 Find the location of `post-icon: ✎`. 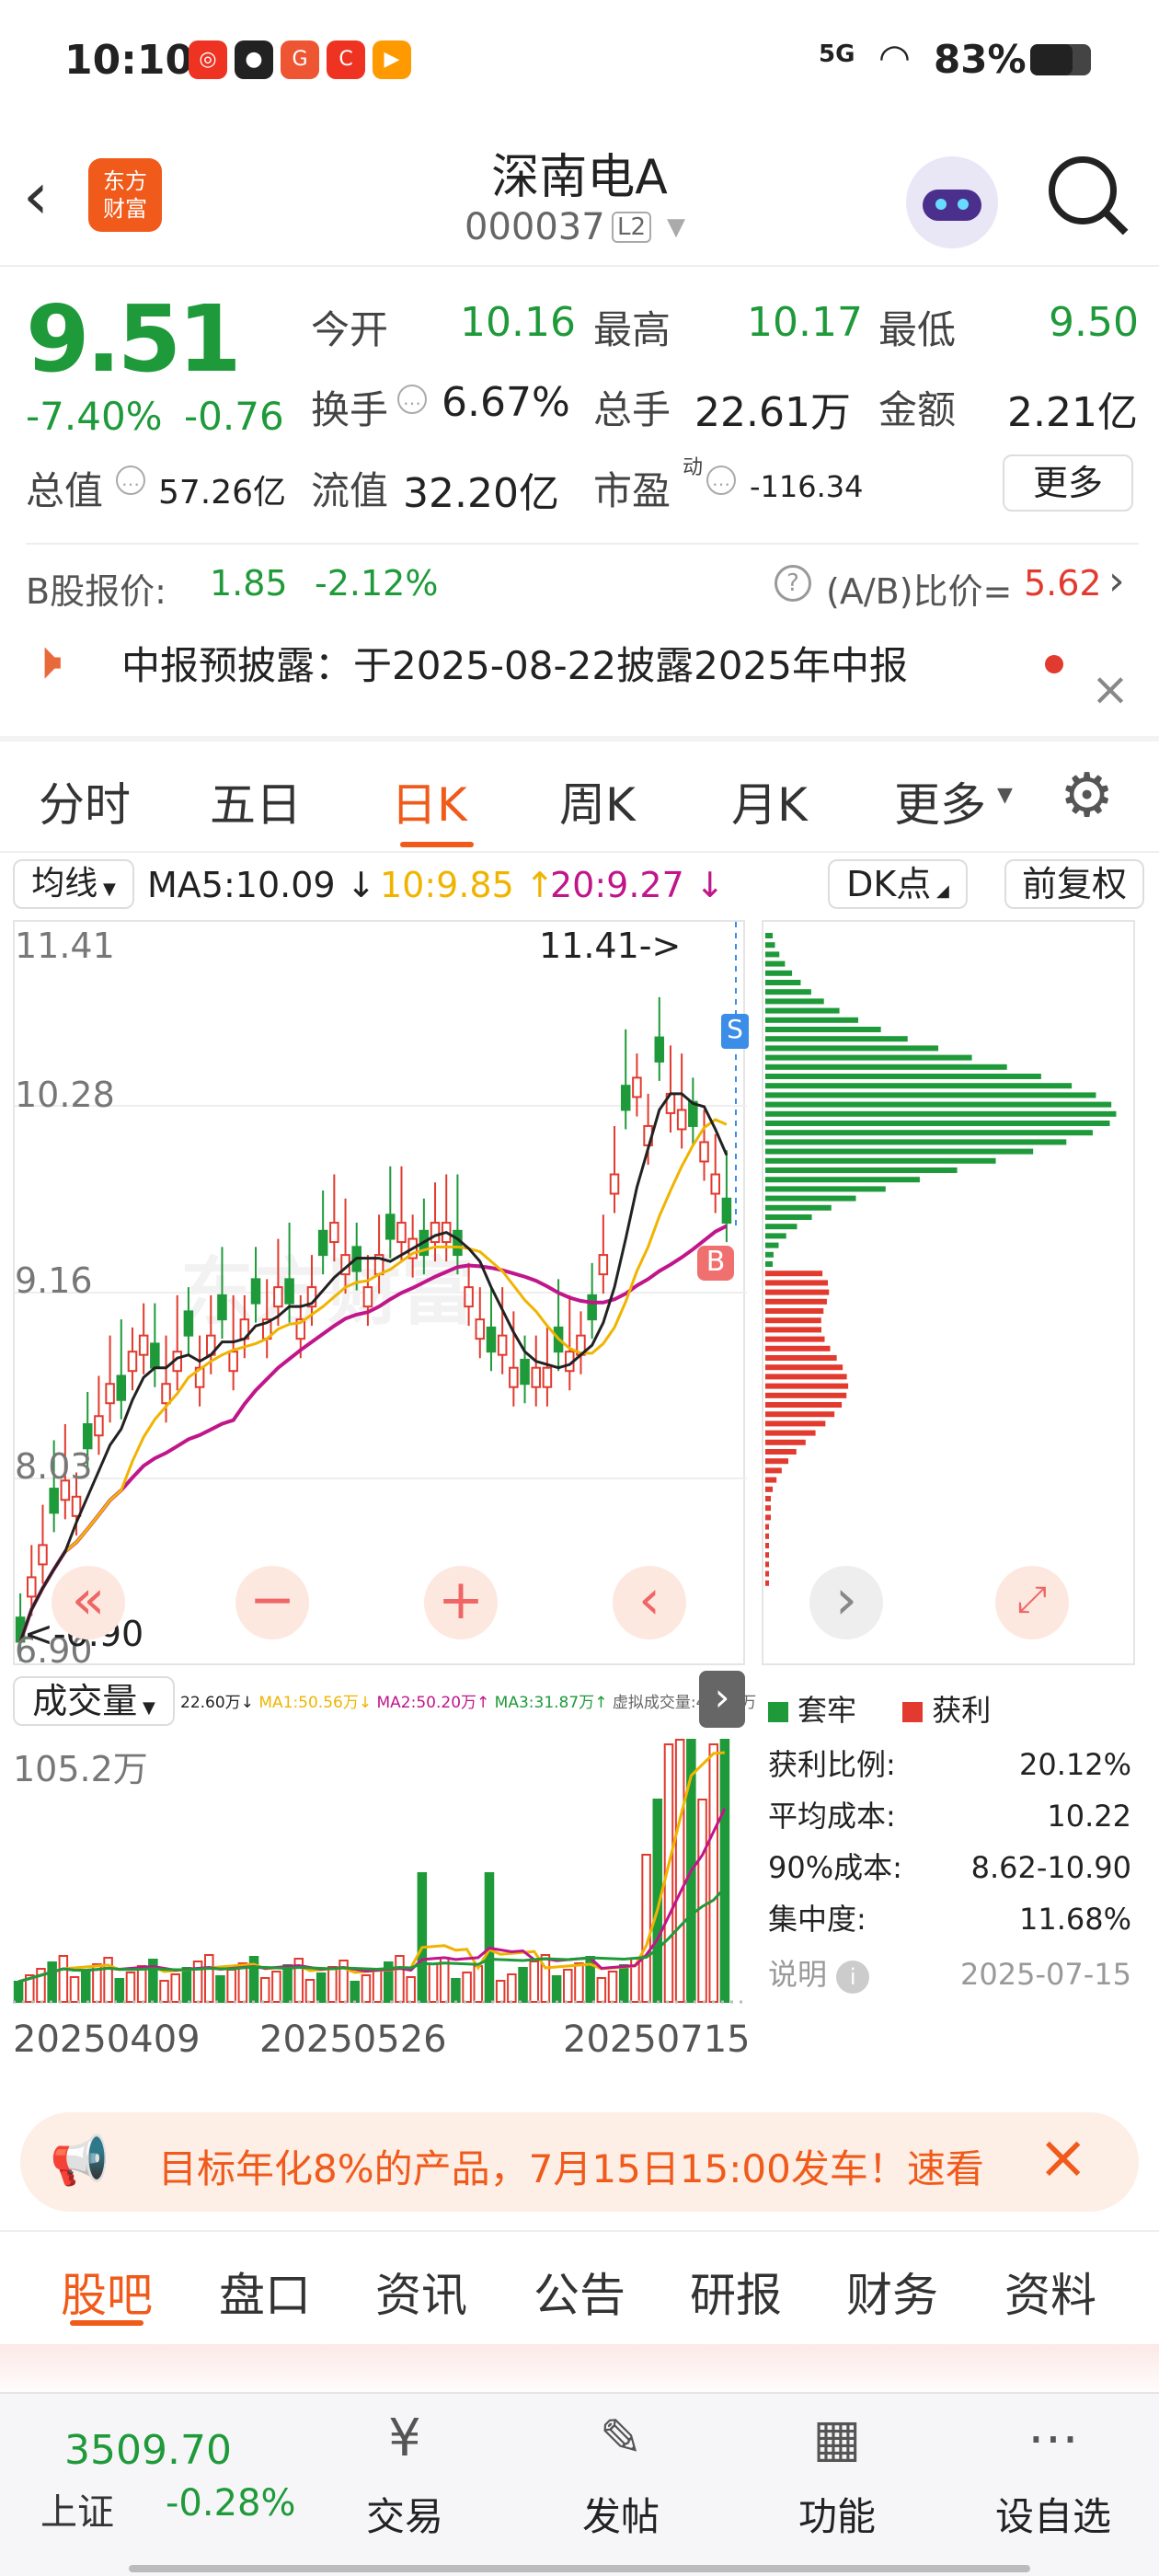

post-icon: ✎ is located at coordinates (621, 2438).